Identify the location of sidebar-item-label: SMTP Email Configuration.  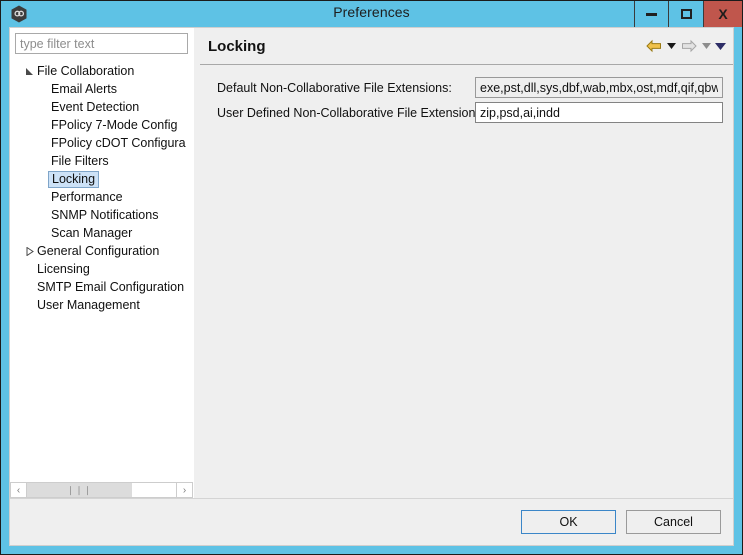
(111, 287).